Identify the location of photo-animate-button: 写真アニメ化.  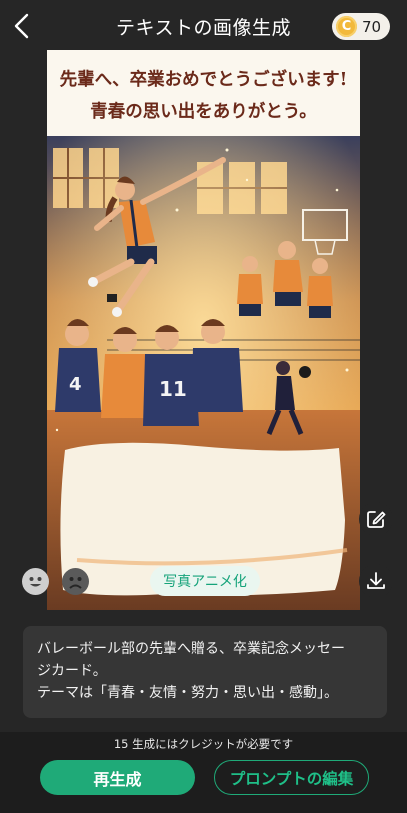
(205, 581).